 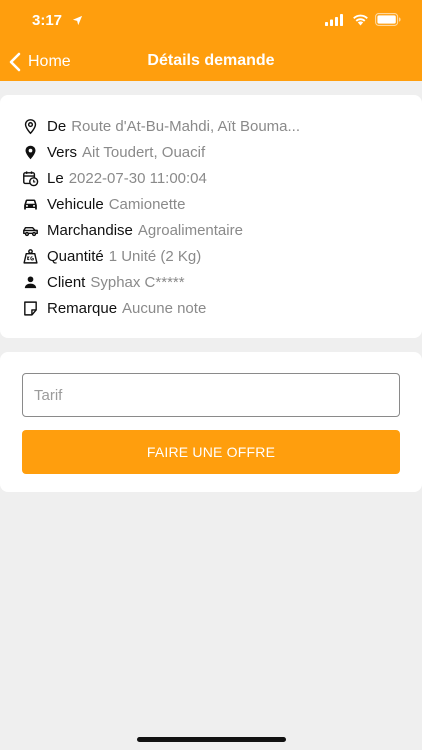 I want to click on detail-row-client: Client Syphax C*****, so click(x=103, y=282).